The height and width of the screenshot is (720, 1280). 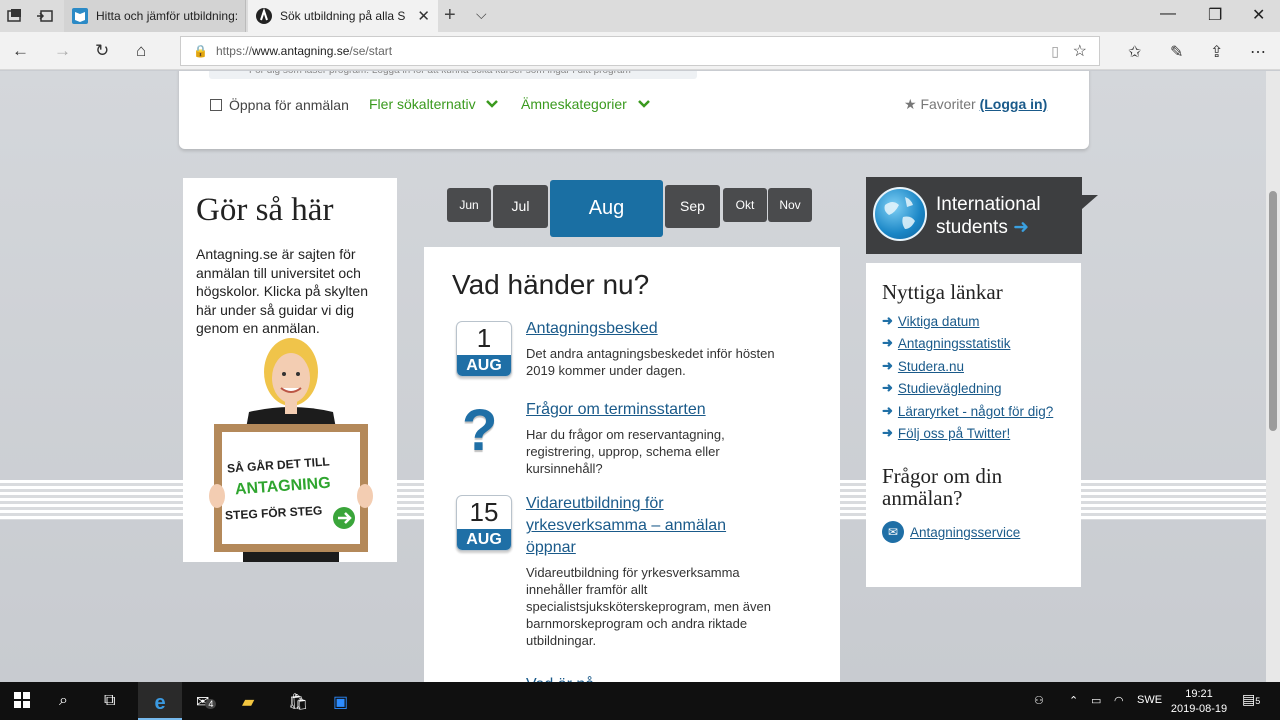 I want to click on link-text: Studera.nu, so click(x=930, y=366).